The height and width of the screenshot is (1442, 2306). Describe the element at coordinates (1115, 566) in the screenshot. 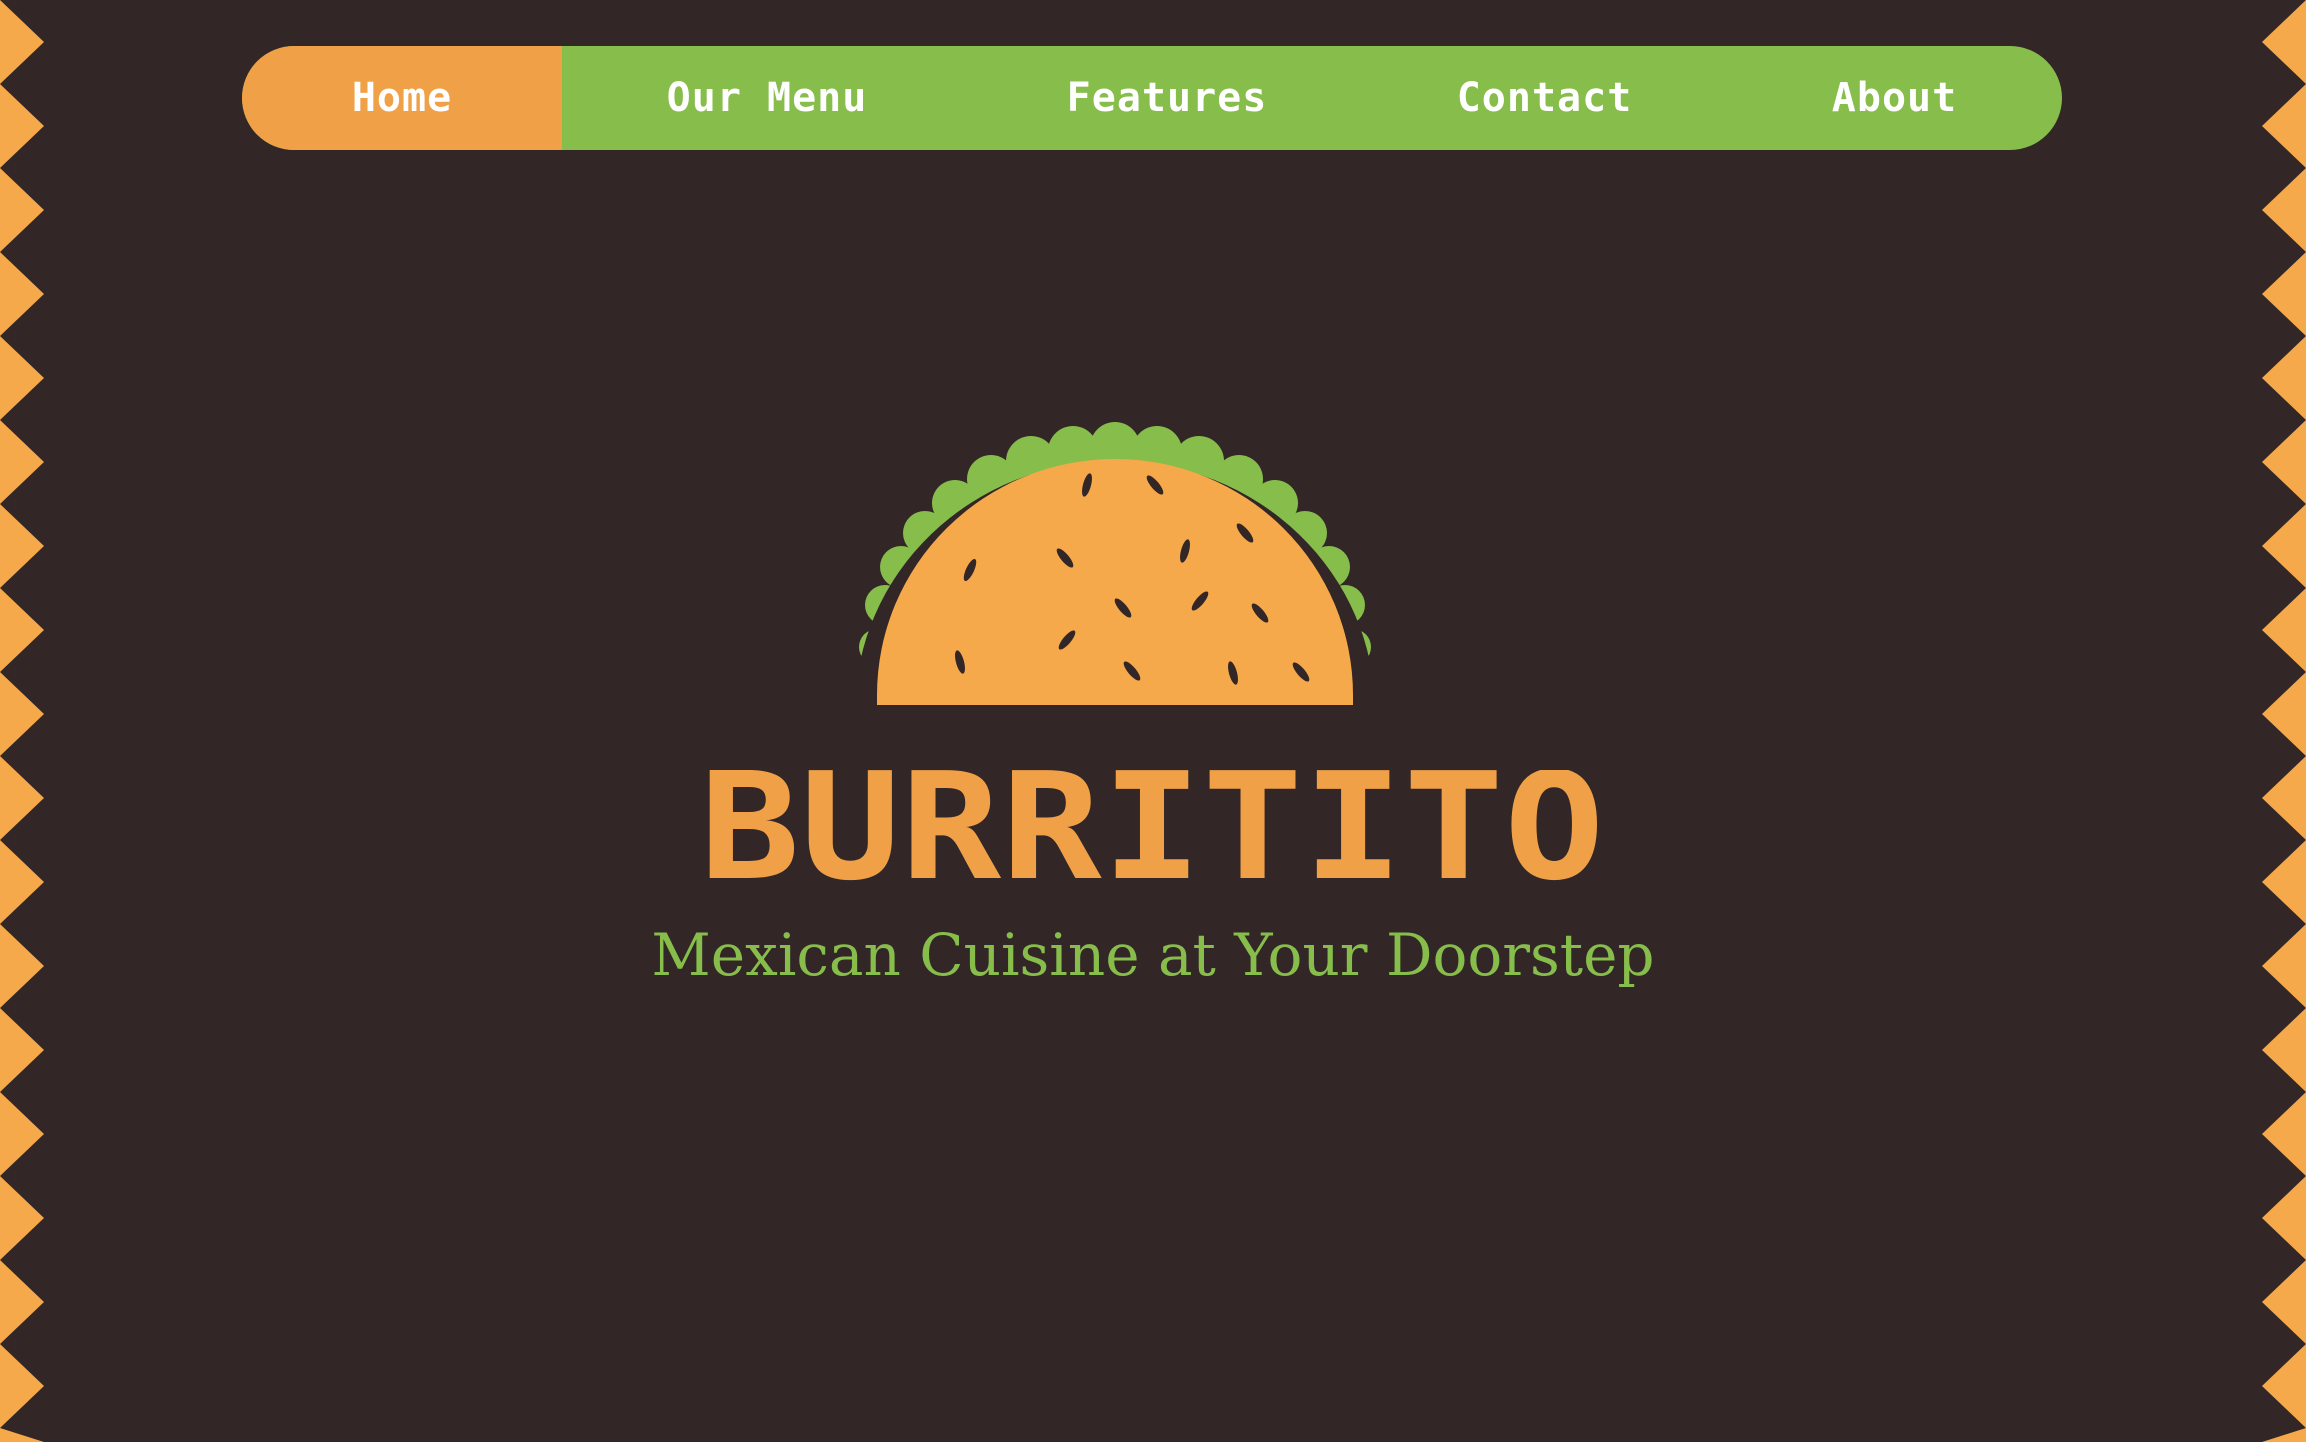

I see `taco-icon` at that location.